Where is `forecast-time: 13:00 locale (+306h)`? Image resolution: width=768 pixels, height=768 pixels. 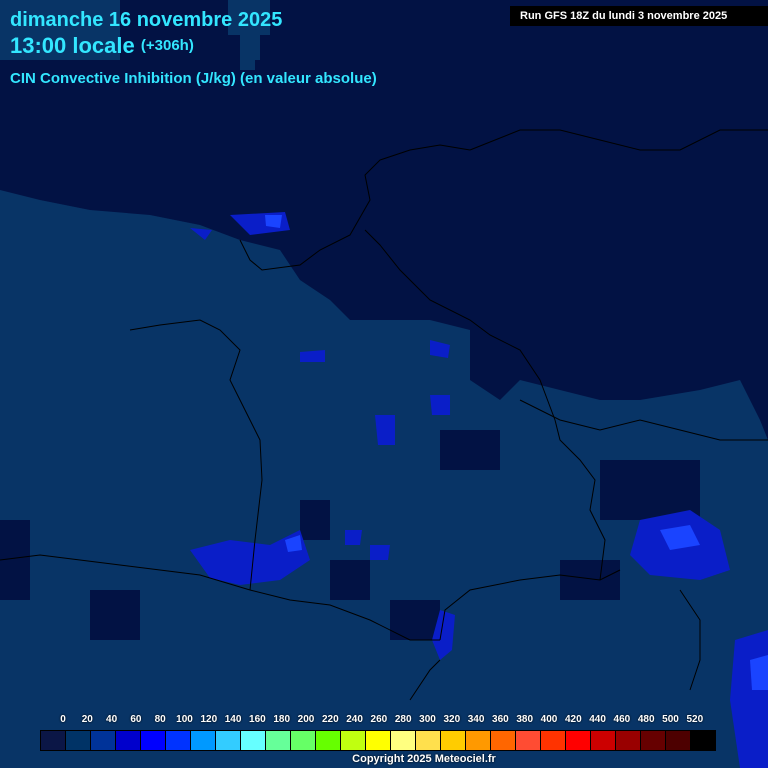 forecast-time: 13:00 locale (+306h) is located at coordinates (102, 46).